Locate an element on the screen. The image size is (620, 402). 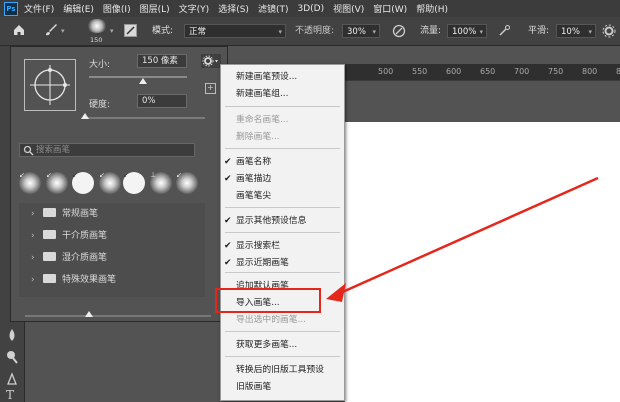
preview-size-slider-thumb is located at coordinates (89, 314).